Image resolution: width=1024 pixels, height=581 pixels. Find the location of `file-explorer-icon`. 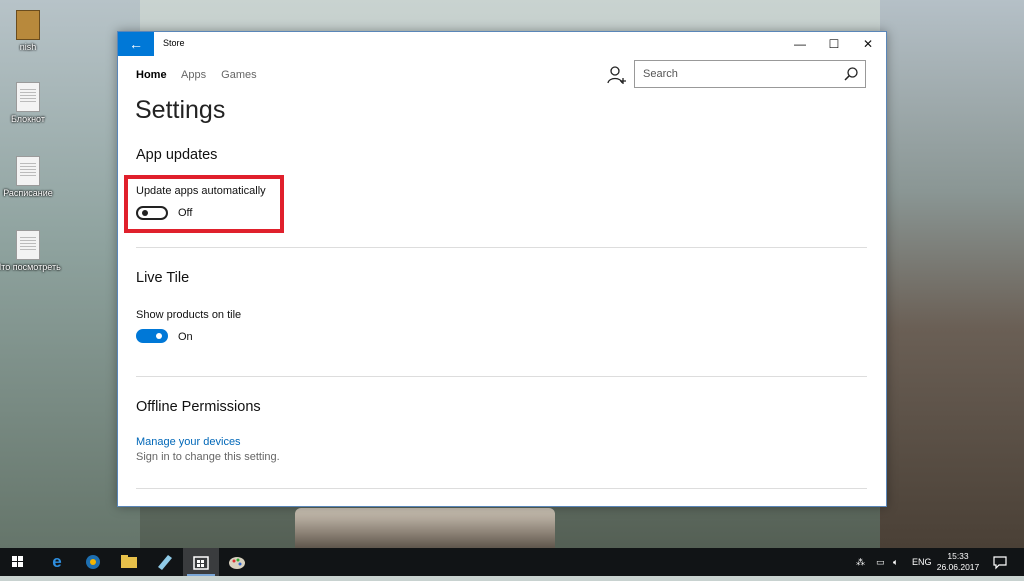

file-explorer-icon is located at coordinates (129, 561).